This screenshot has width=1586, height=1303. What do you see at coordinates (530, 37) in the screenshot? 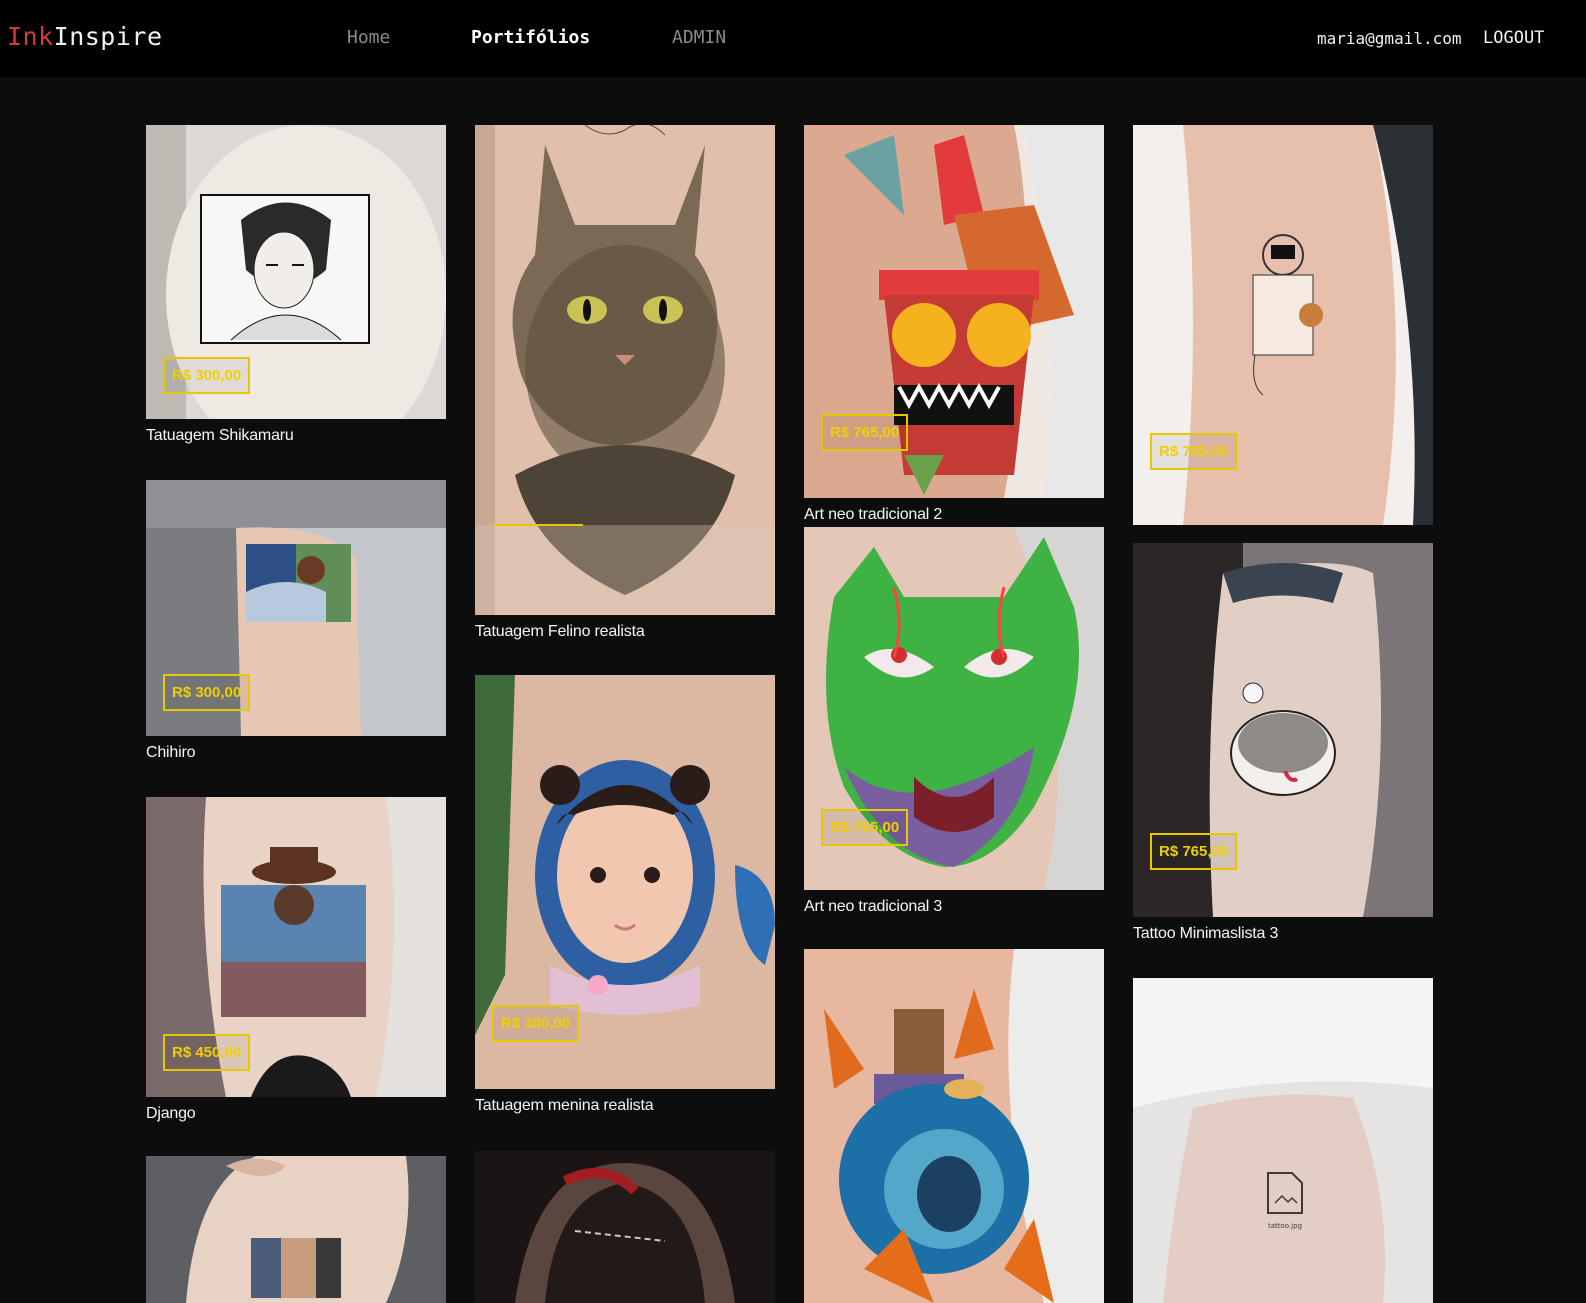
I see `nav-portfolios: Portifólios` at bounding box center [530, 37].